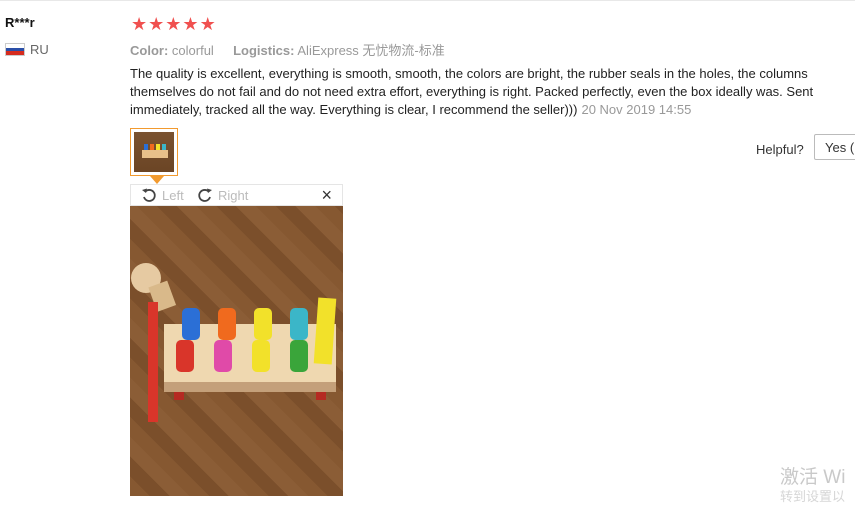  I want to click on toy-photo-illustration, so click(236, 351).